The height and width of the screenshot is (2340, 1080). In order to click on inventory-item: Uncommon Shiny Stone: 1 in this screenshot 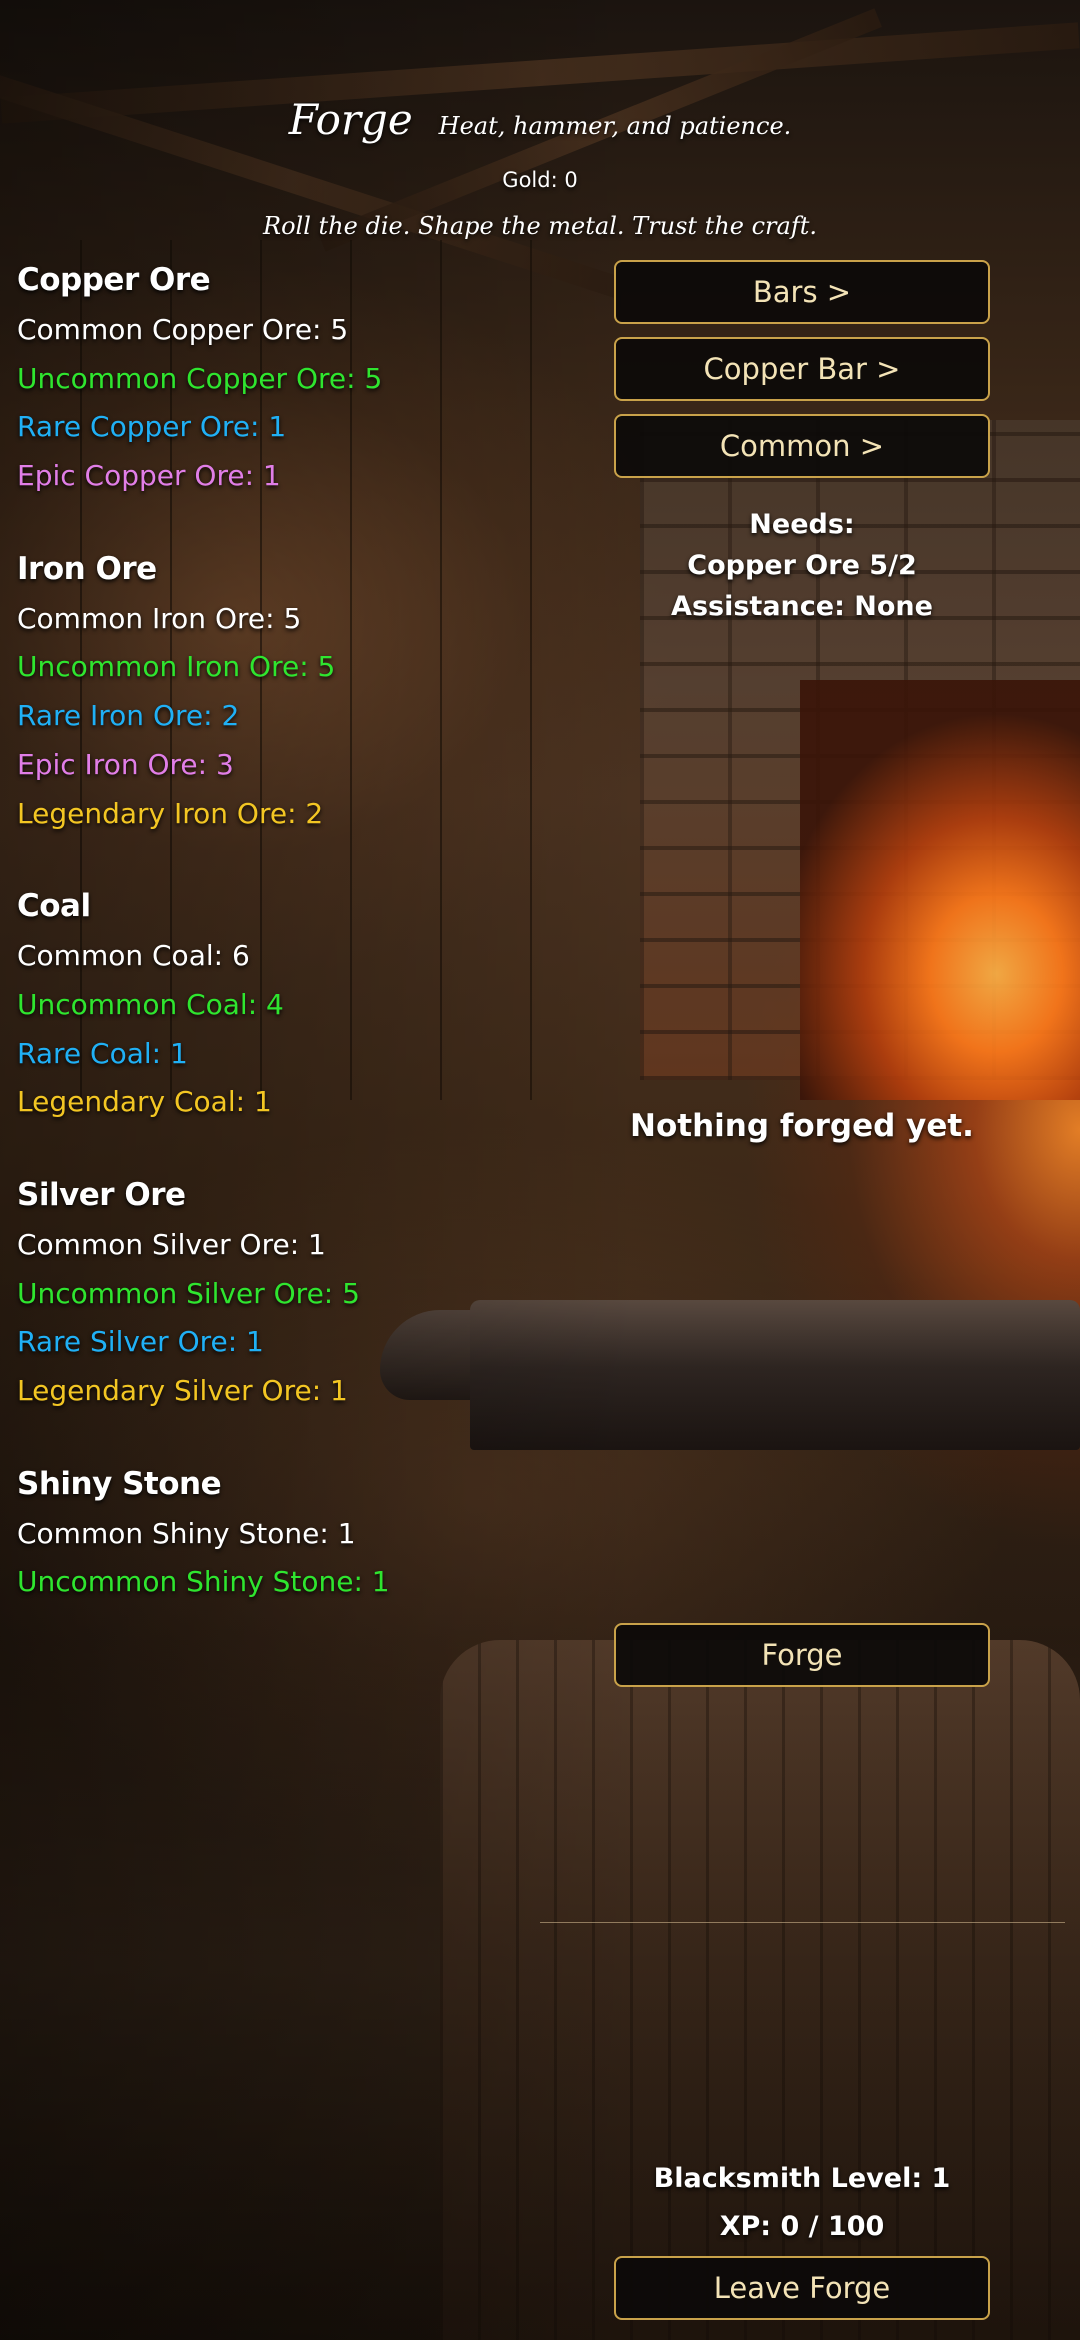, I will do `click(203, 1582)`.